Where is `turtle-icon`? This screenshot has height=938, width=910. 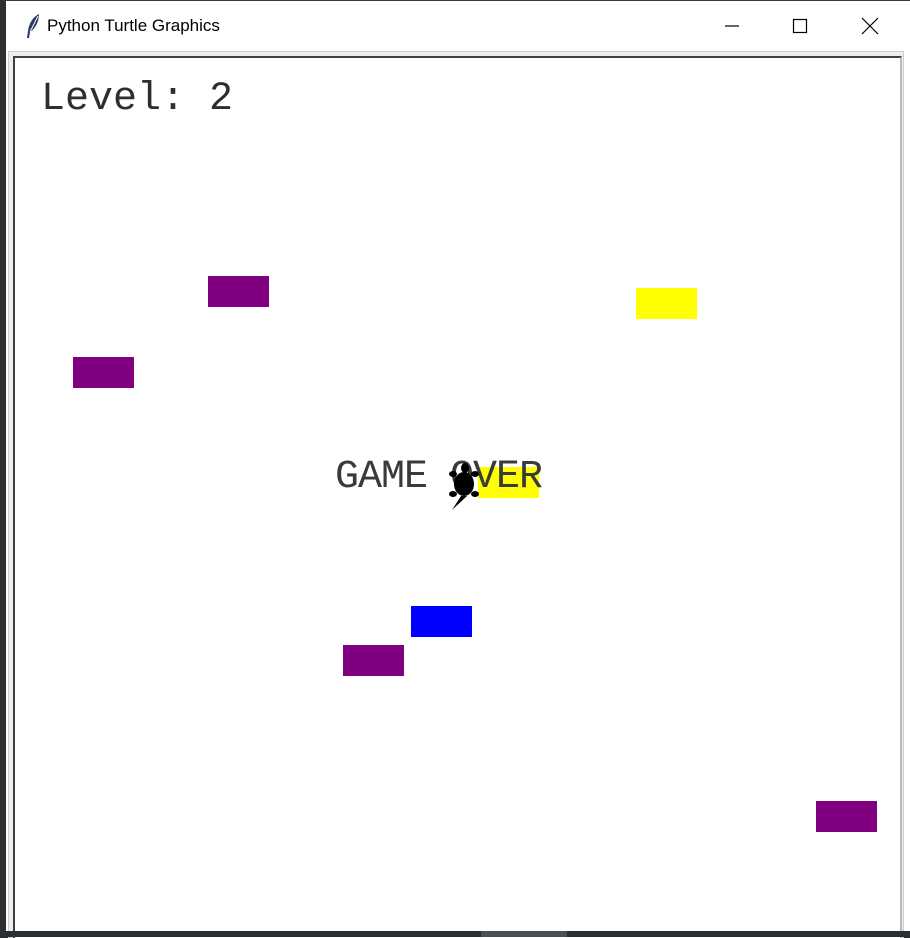 turtle-icon is located at coordinates (464, 486).